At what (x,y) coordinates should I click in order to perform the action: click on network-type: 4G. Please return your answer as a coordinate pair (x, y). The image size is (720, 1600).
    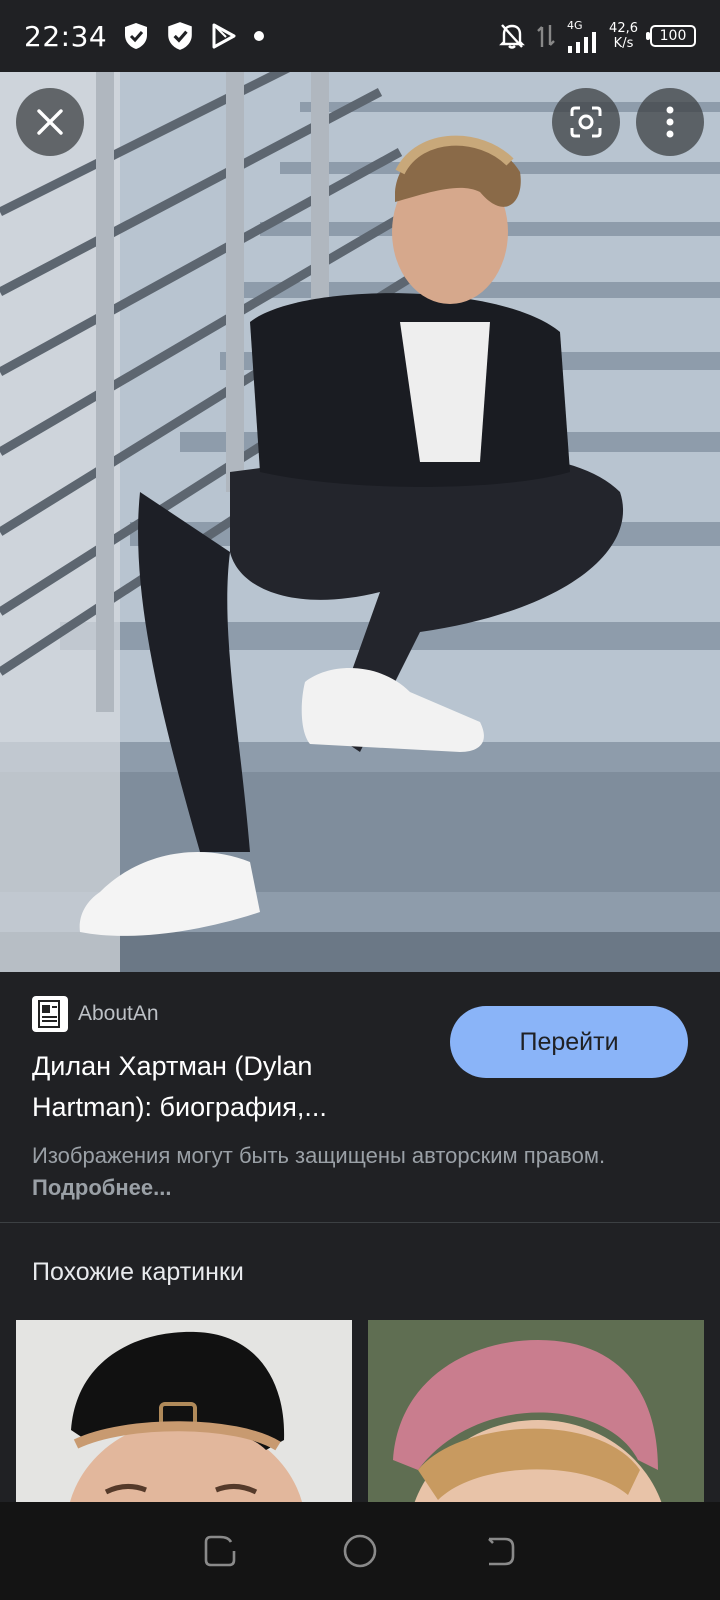
    Looking at the image, I should click on (575, 25).